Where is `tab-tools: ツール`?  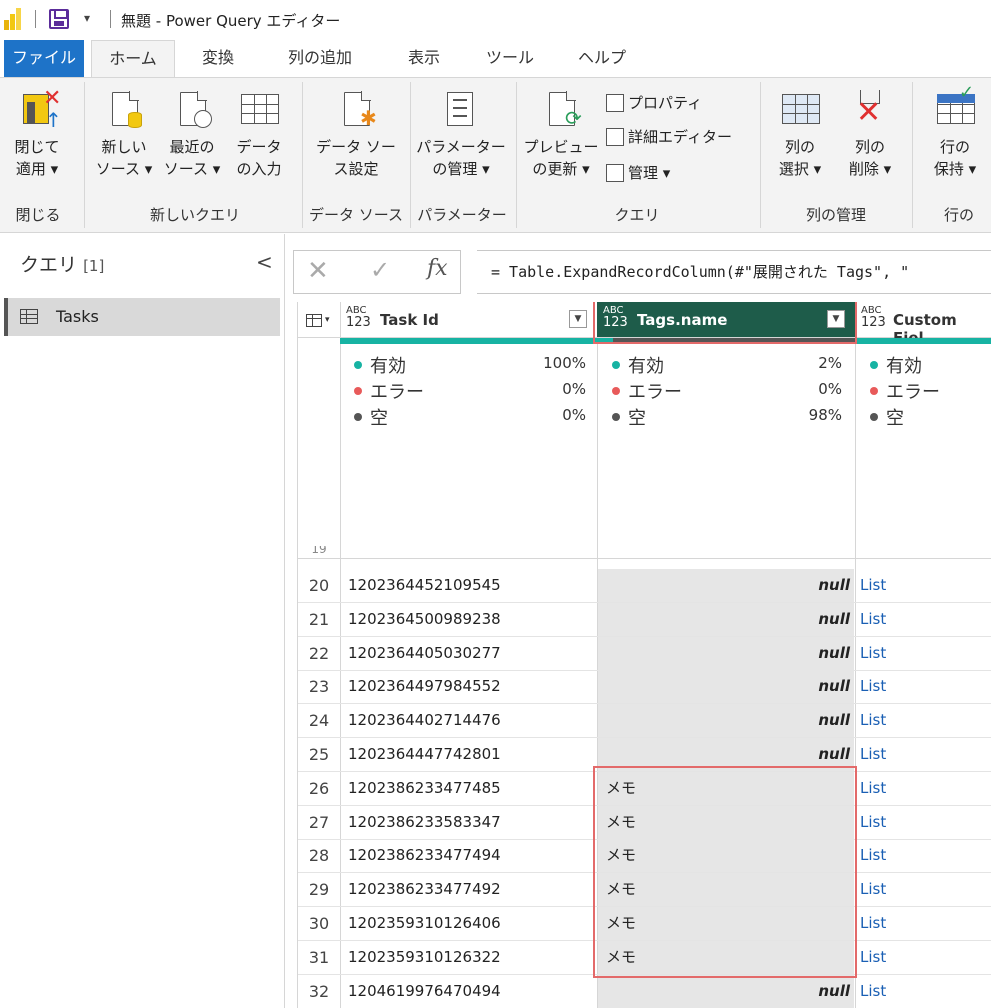 tab-tools: ツール is located at coordinates (510, 58).